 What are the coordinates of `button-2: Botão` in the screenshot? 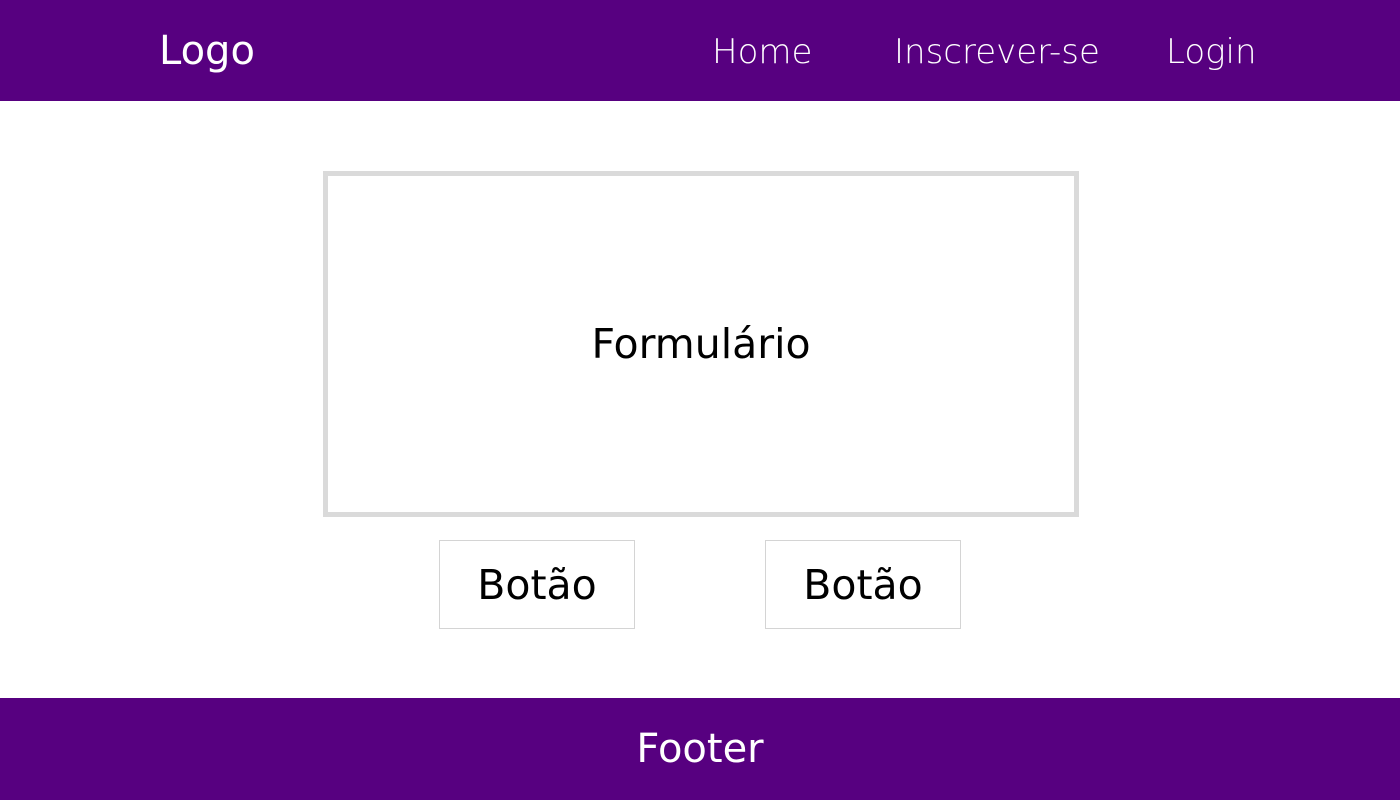 It's located at (863, 584).